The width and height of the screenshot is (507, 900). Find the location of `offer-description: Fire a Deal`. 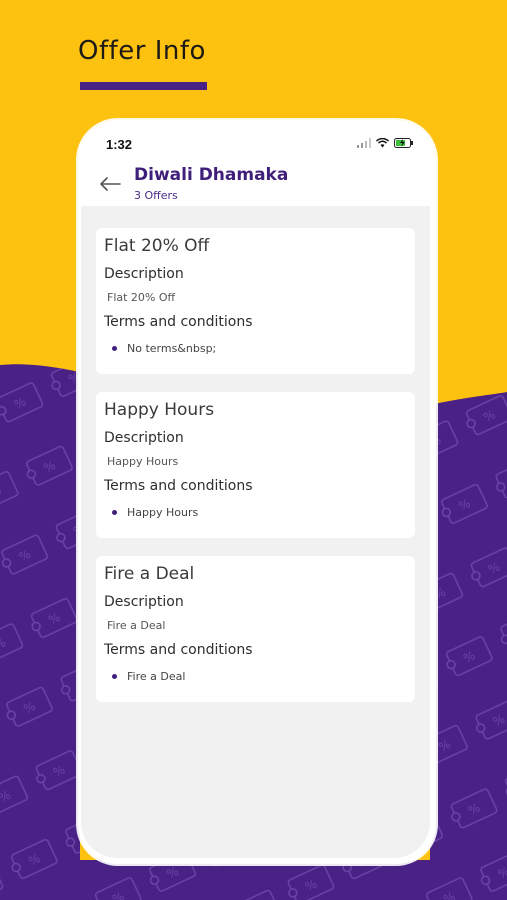

offer-description: Fire a Deal is located at coordinates (136, 625).